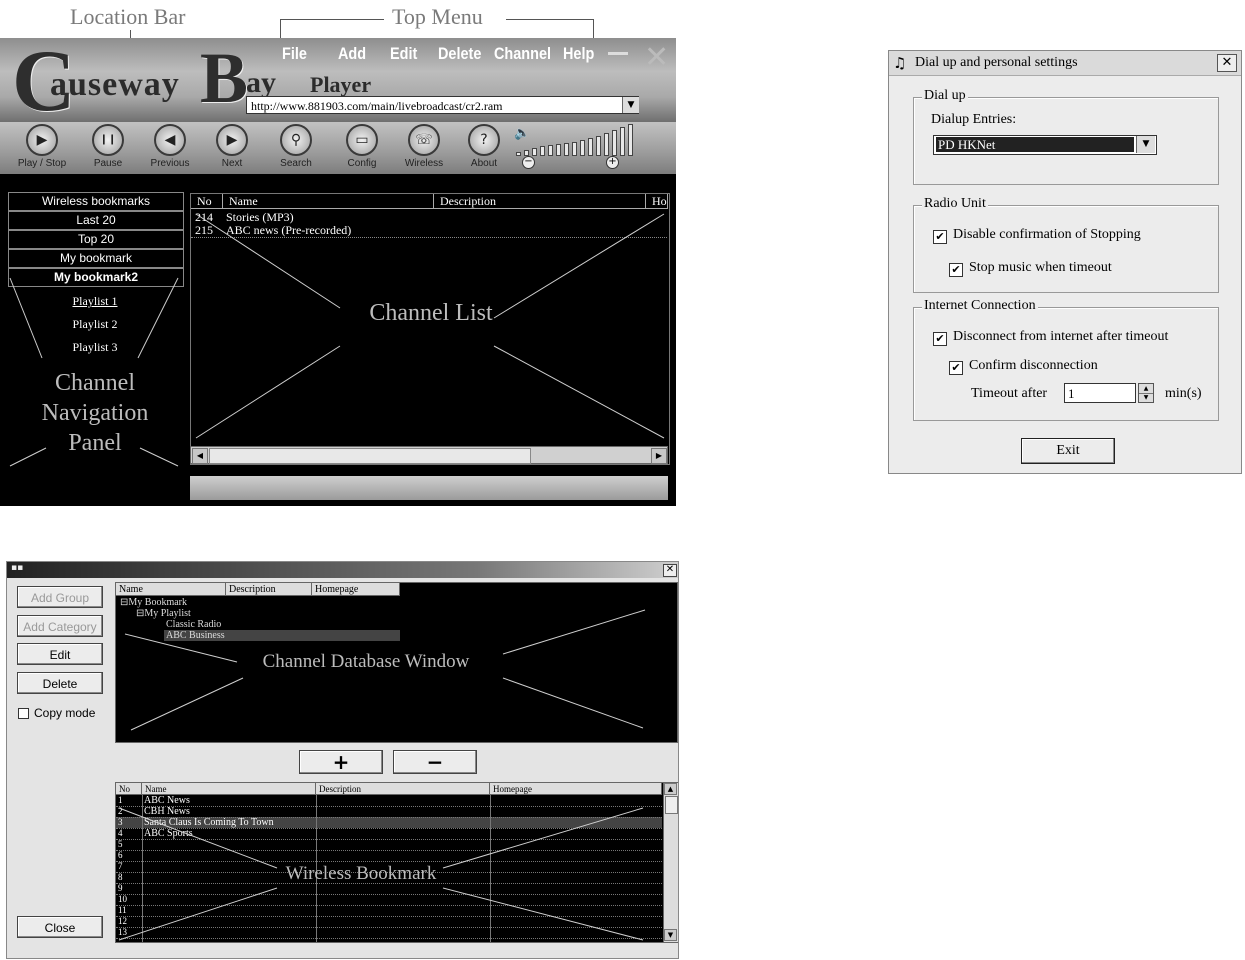 The width and height of the screenshot is (1245, 960). What do you see at coordinates (200, 456) in the screenshot?
I see `scroll-left-icon: ◀` at bounding box center [200, 456].